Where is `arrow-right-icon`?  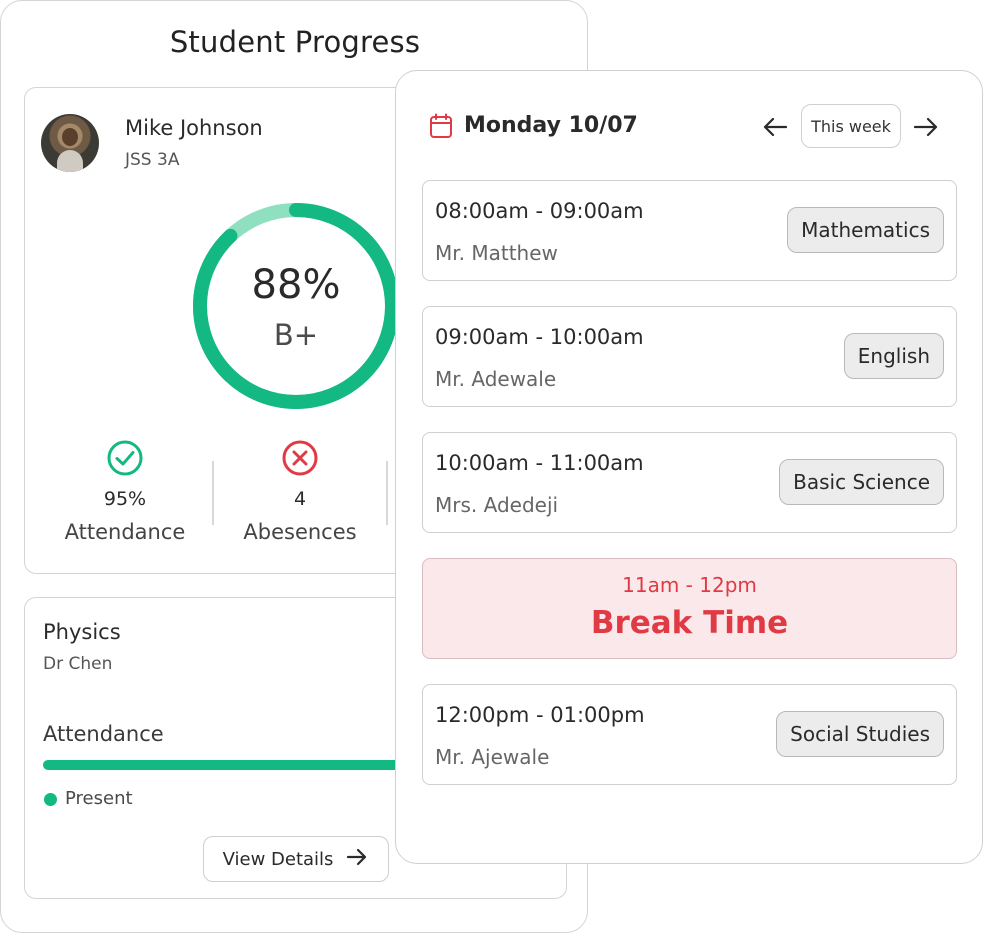 arrow-right-icon is located at coordinates (357, 859).